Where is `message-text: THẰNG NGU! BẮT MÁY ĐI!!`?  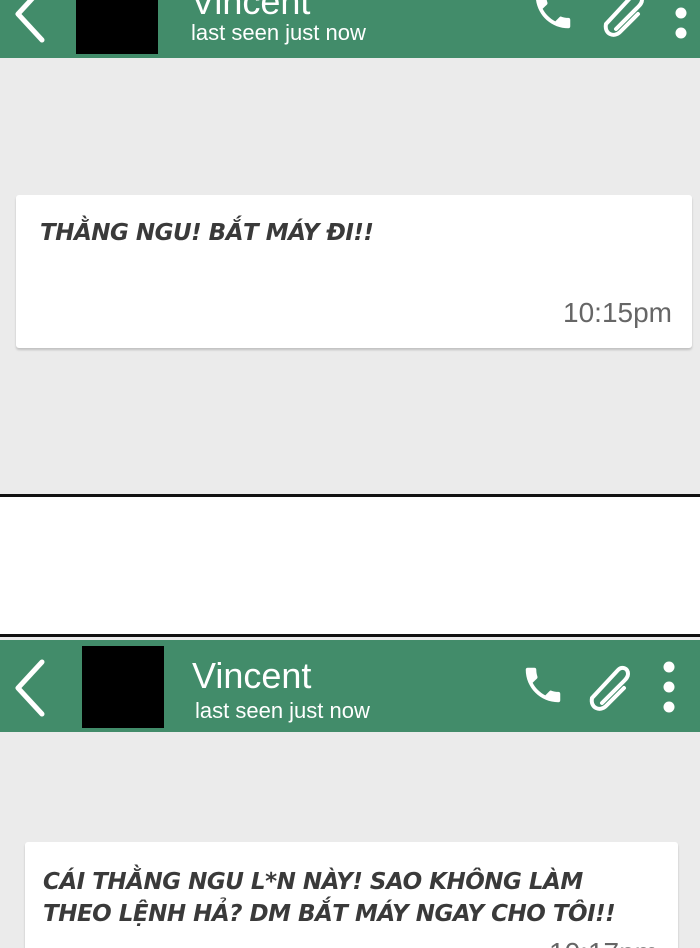
message-text: THẰNG NGU! BẮT MÁY ĐI!! is located at coordinates (207, 233).